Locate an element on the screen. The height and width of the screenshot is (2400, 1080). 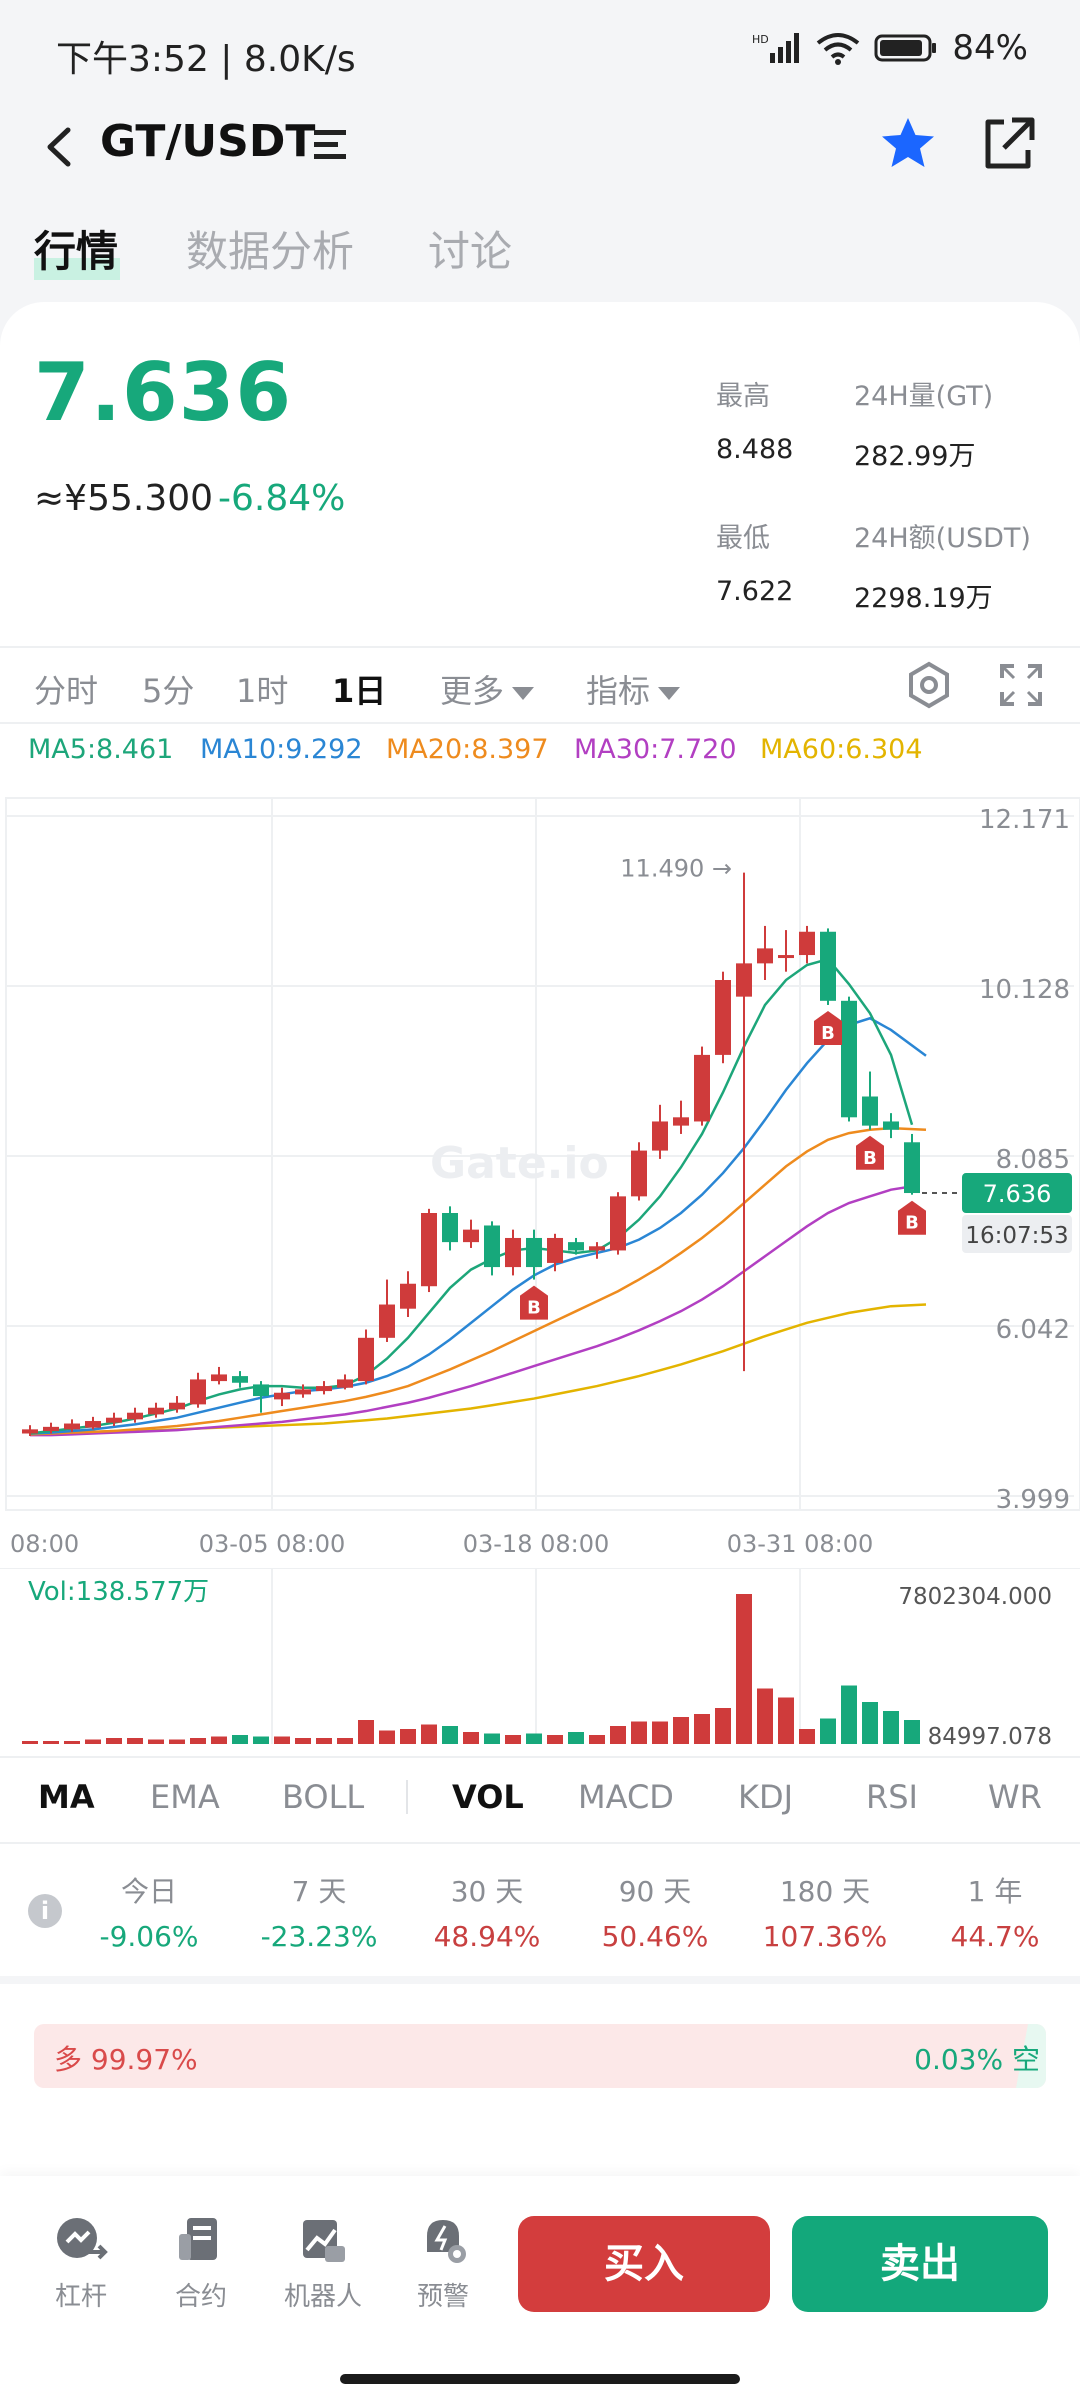
indicator-menu: 指标 is located at coordinates (633, 689).